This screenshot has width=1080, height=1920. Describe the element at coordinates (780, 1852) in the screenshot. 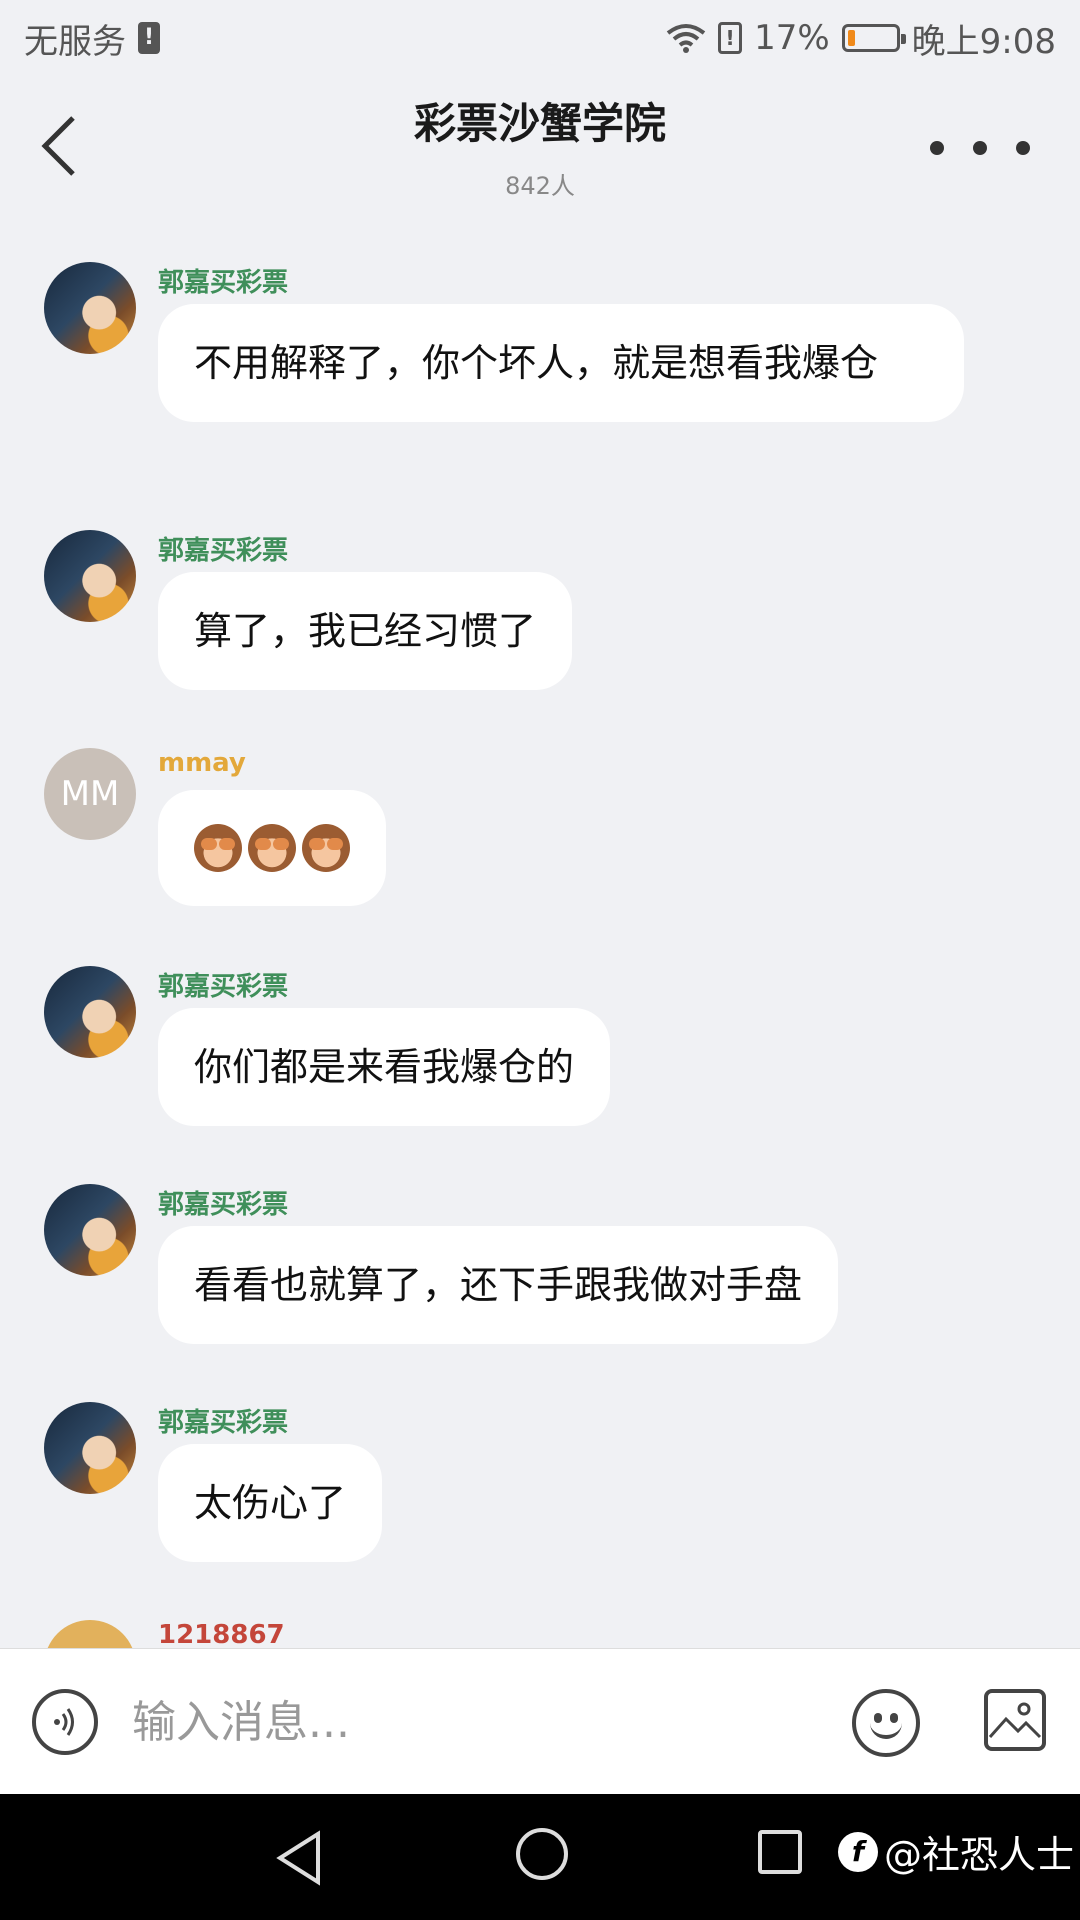

I see `nav-recents-button` at that location.